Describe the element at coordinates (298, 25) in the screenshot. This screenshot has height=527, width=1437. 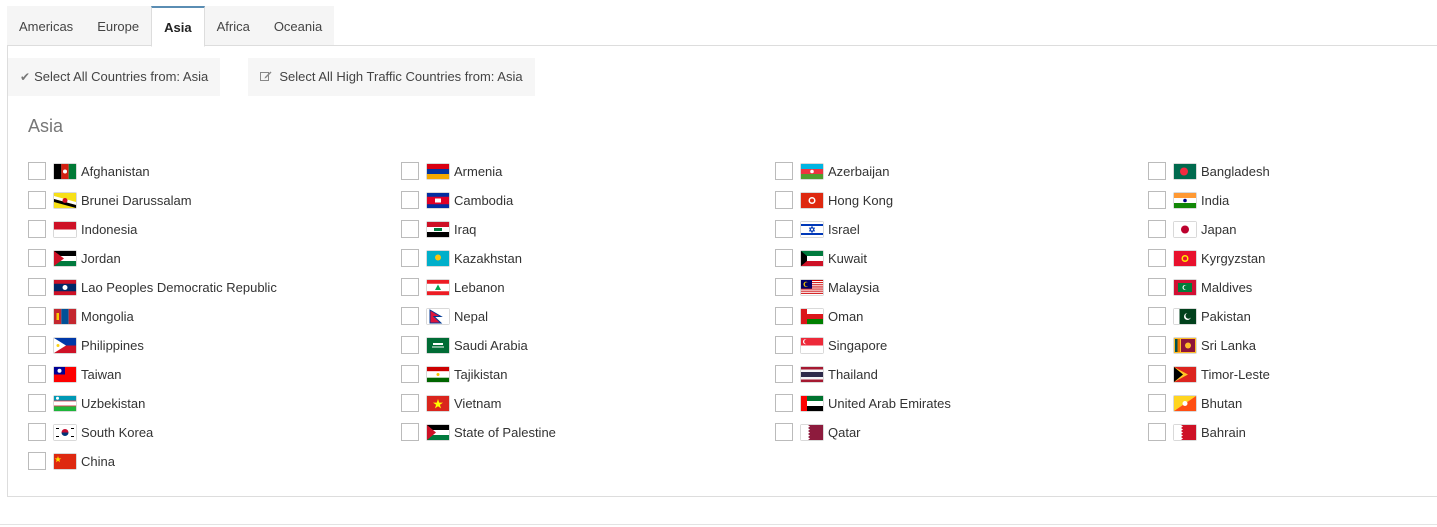
I see `tab-oceania: Oceania` at that location.